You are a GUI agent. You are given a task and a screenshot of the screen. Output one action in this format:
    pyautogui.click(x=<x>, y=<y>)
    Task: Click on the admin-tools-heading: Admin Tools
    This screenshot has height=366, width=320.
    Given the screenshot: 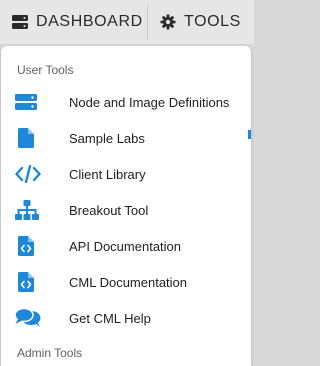 What is the action you would take?
    pyautogui.click(x=50, y=353)
    